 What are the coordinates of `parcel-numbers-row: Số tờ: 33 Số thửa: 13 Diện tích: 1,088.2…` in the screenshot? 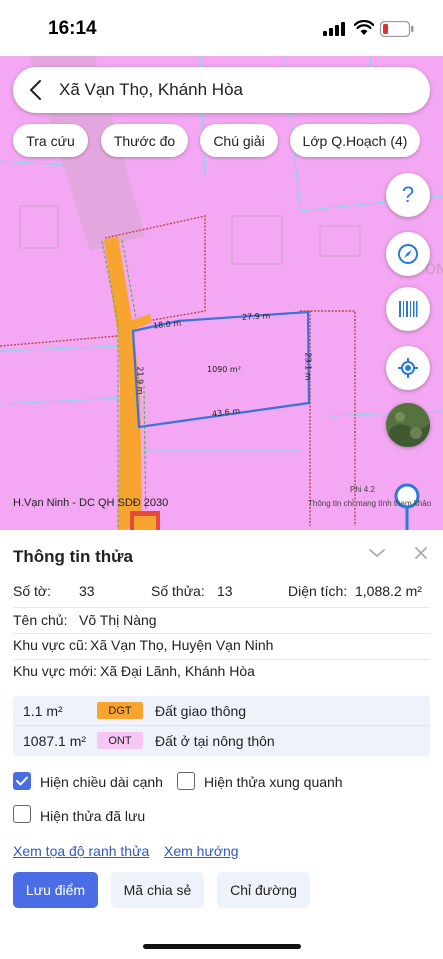 It's located at (221, 593).